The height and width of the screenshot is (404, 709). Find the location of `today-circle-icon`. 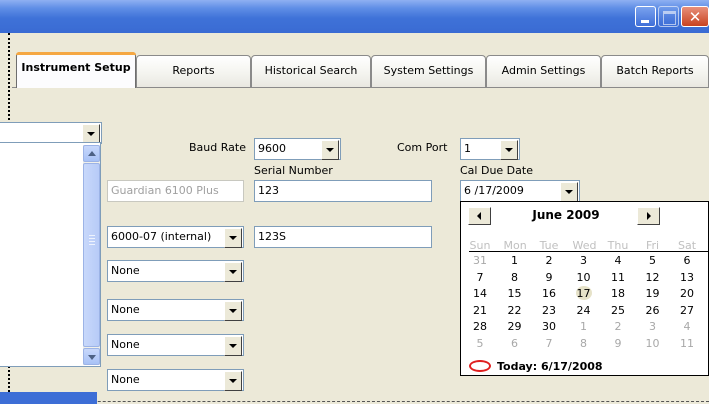

today-circle-icon is located at coordinates (480, 366).